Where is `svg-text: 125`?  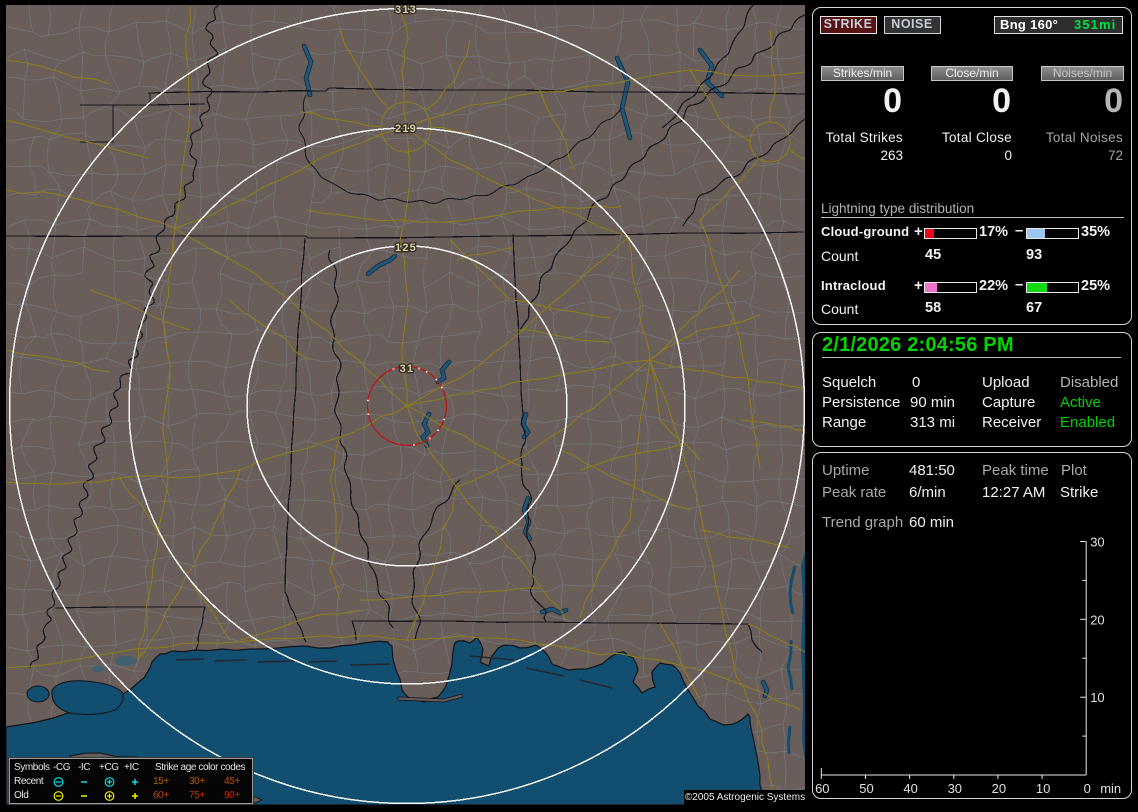 svg-text: 125 is located at coordinates (406, 248).